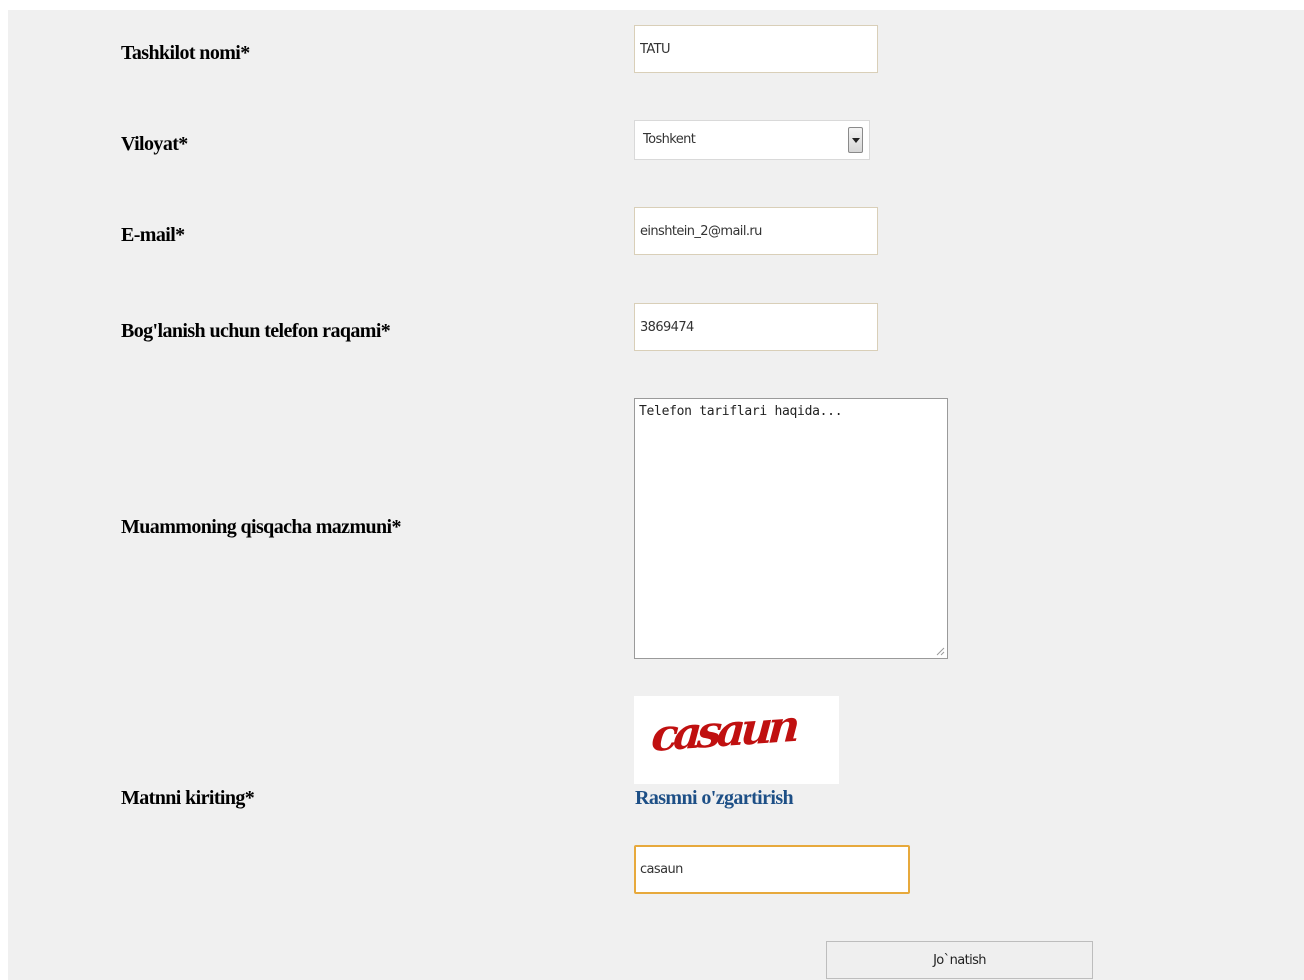  What do you see at coordinates (188, 798) in the screenshot?
I see `captcha-label: Matnni kiriting*` at bounding box center [188, 798].